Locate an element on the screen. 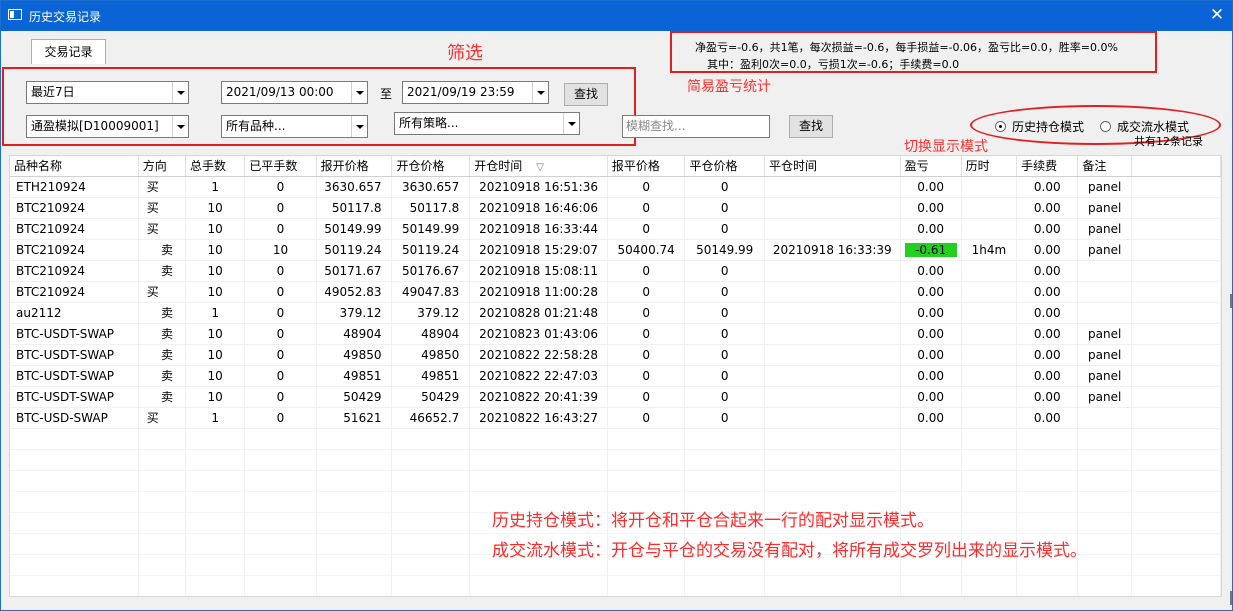  start-time-value: 2021/09/13 00:00 is located at coordinates (280, 92).